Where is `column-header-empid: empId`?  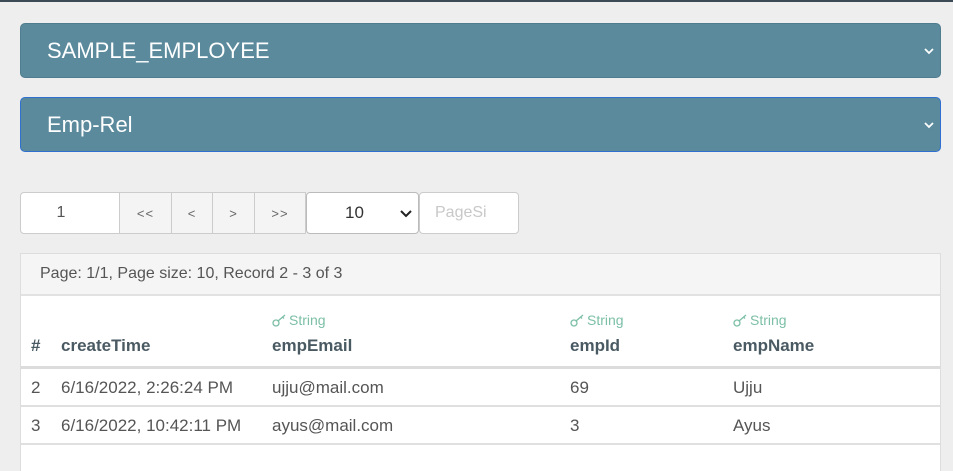 column-header-empid: empId is located at coordinates (595, 346).